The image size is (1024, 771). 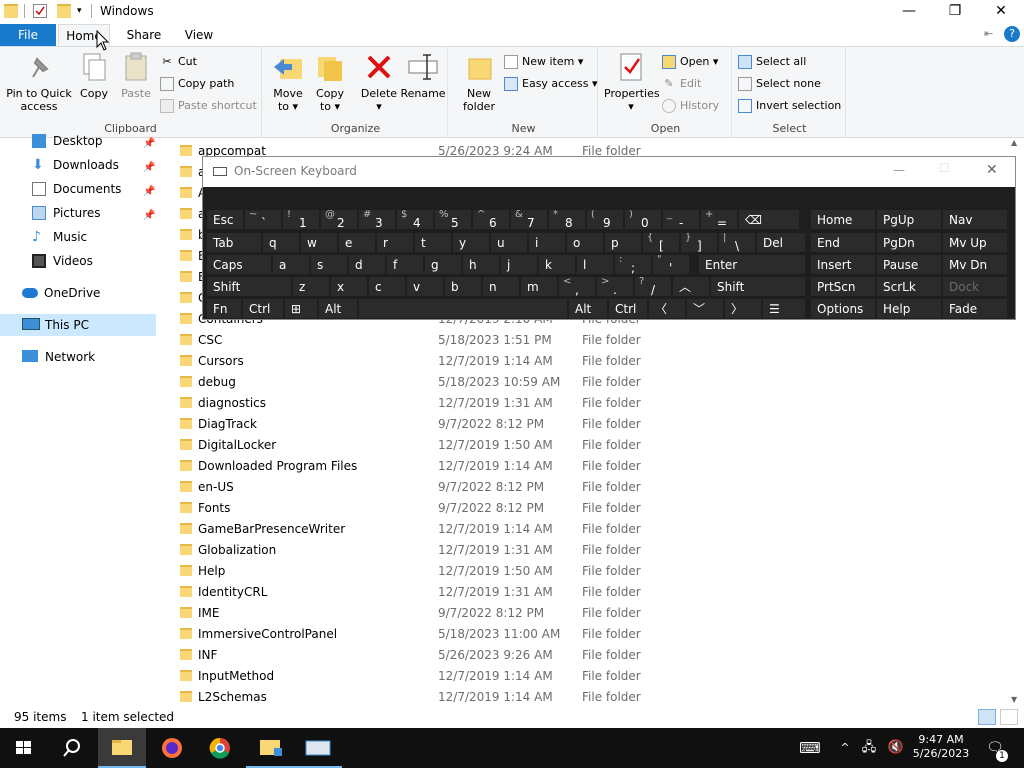 I want to click on key-row1: * 8, so click(x=567, y=219).